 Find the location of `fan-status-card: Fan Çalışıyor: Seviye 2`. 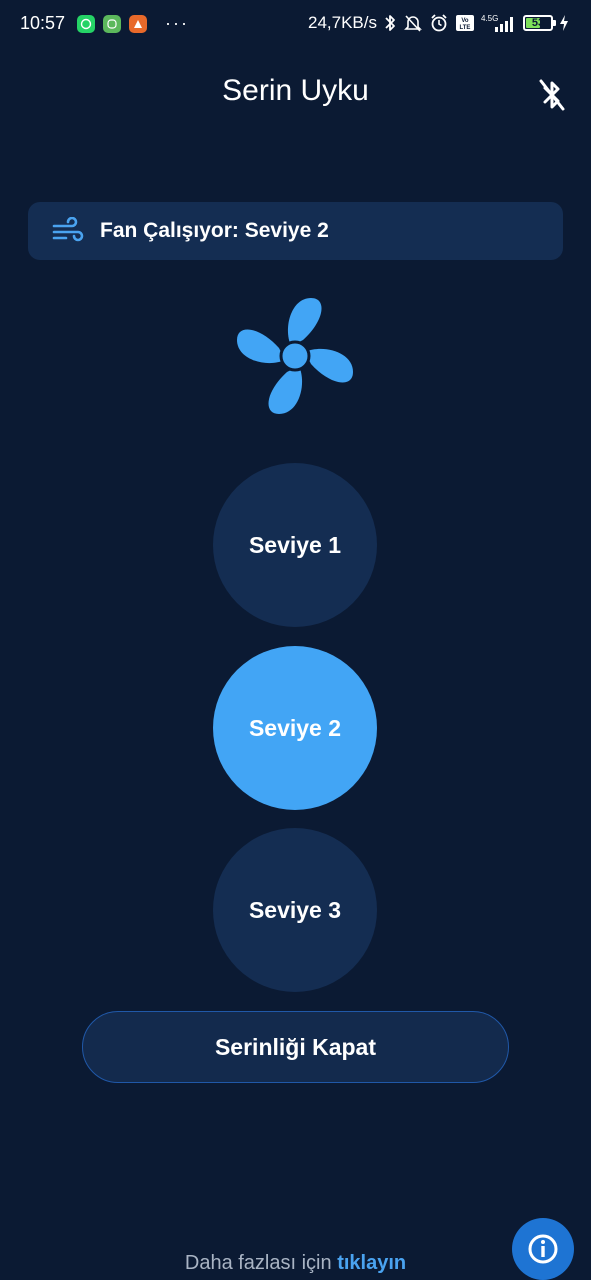

fan-status-card: Fan Çalışıyor: Seviye 2 is located at coordinates (295, 231).